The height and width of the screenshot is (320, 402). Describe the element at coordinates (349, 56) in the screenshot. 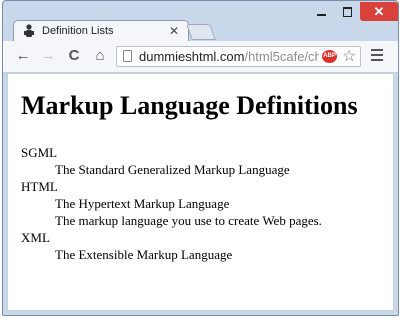

I see `bookmark-star-icon: ☆` at that location.